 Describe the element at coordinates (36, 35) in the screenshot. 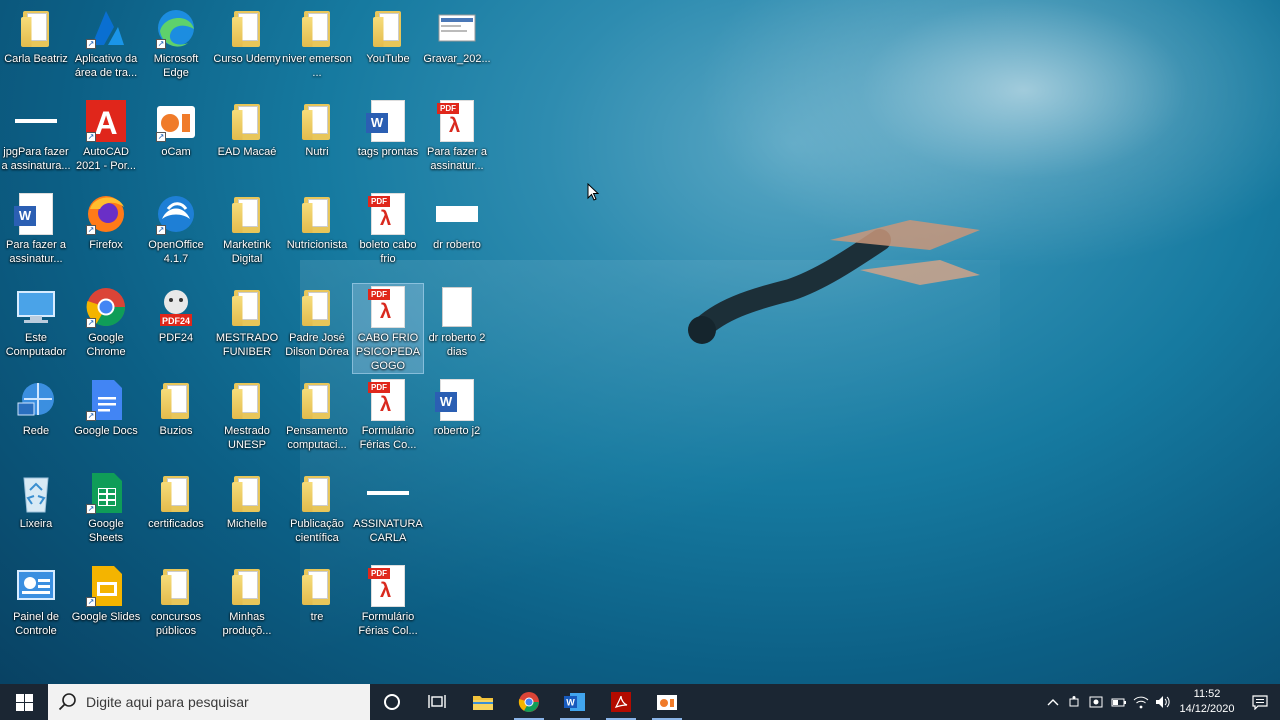

I see `desktop-icon-folder: Carla Beatriz` at that location.